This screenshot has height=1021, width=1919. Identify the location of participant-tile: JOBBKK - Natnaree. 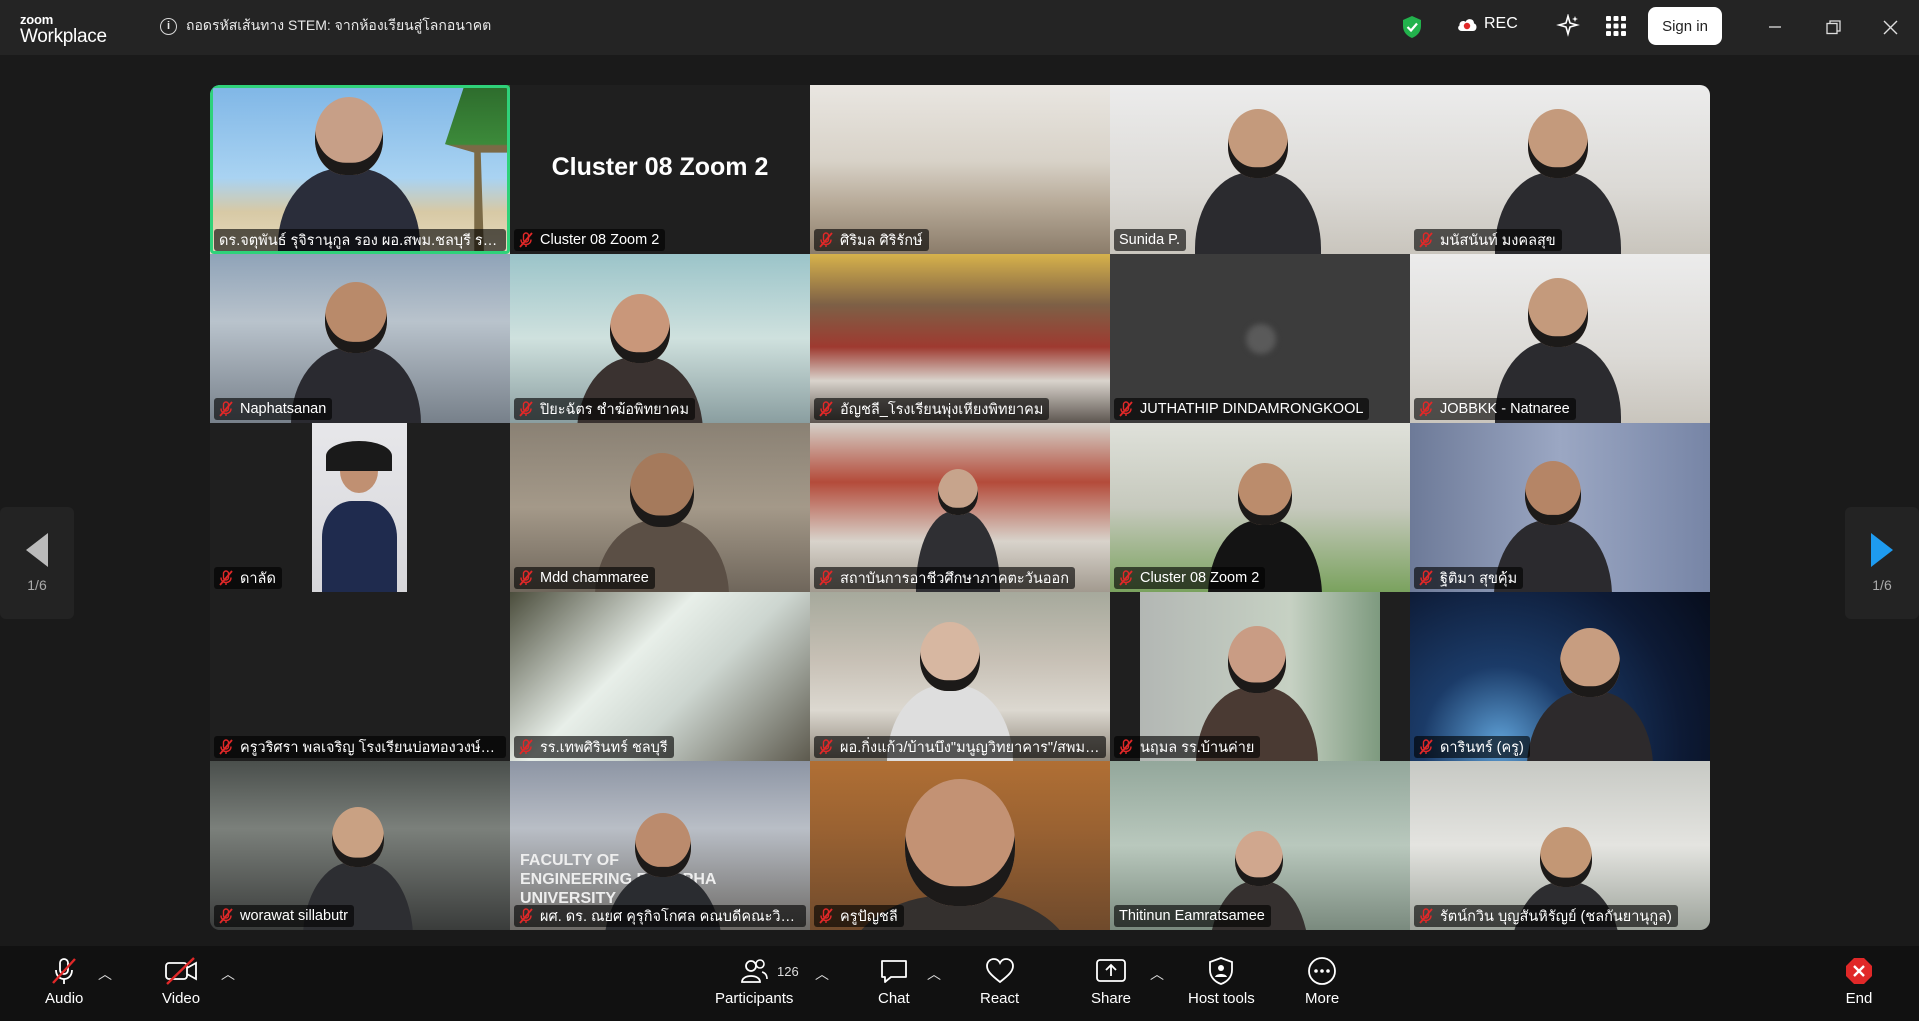
(1560, 338).